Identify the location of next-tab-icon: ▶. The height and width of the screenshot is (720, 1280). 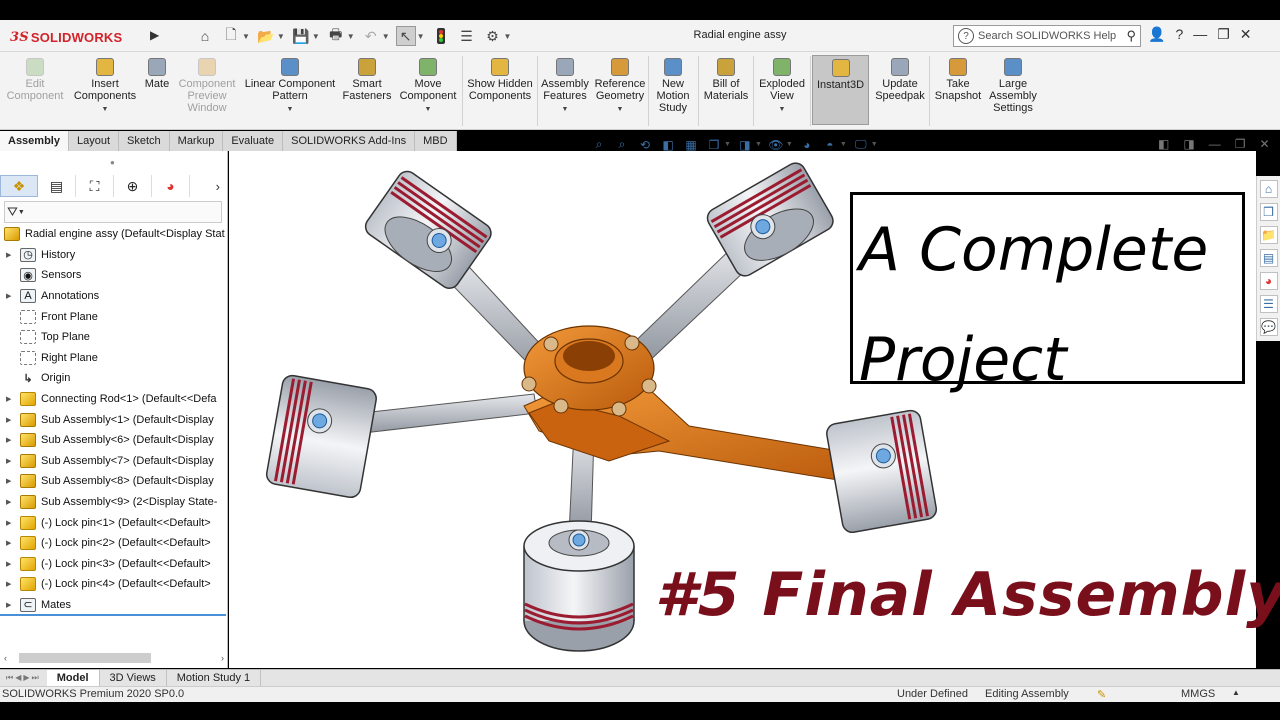
(26, 678).